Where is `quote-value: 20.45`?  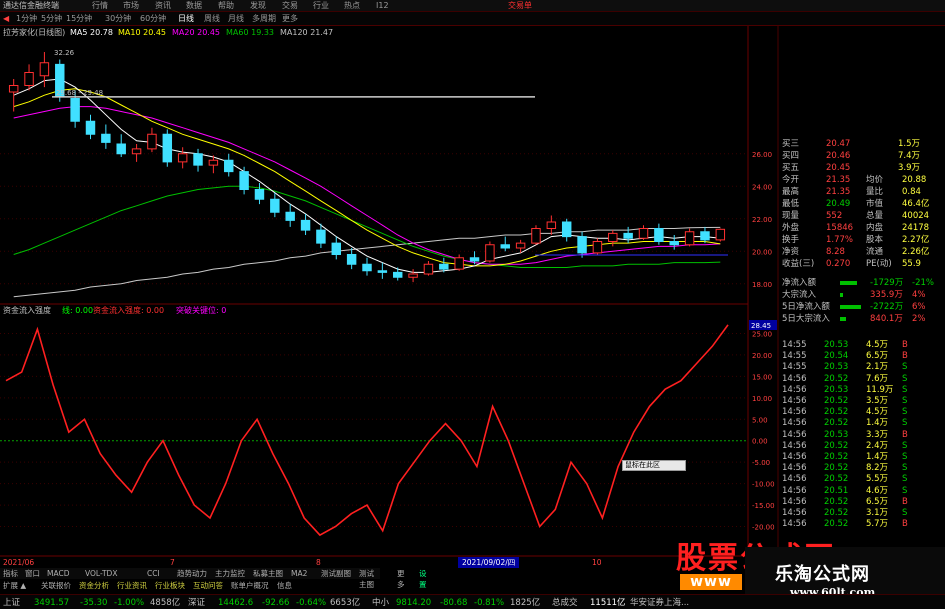 quote-value: 20.45 is located at coordinates (838, 168).